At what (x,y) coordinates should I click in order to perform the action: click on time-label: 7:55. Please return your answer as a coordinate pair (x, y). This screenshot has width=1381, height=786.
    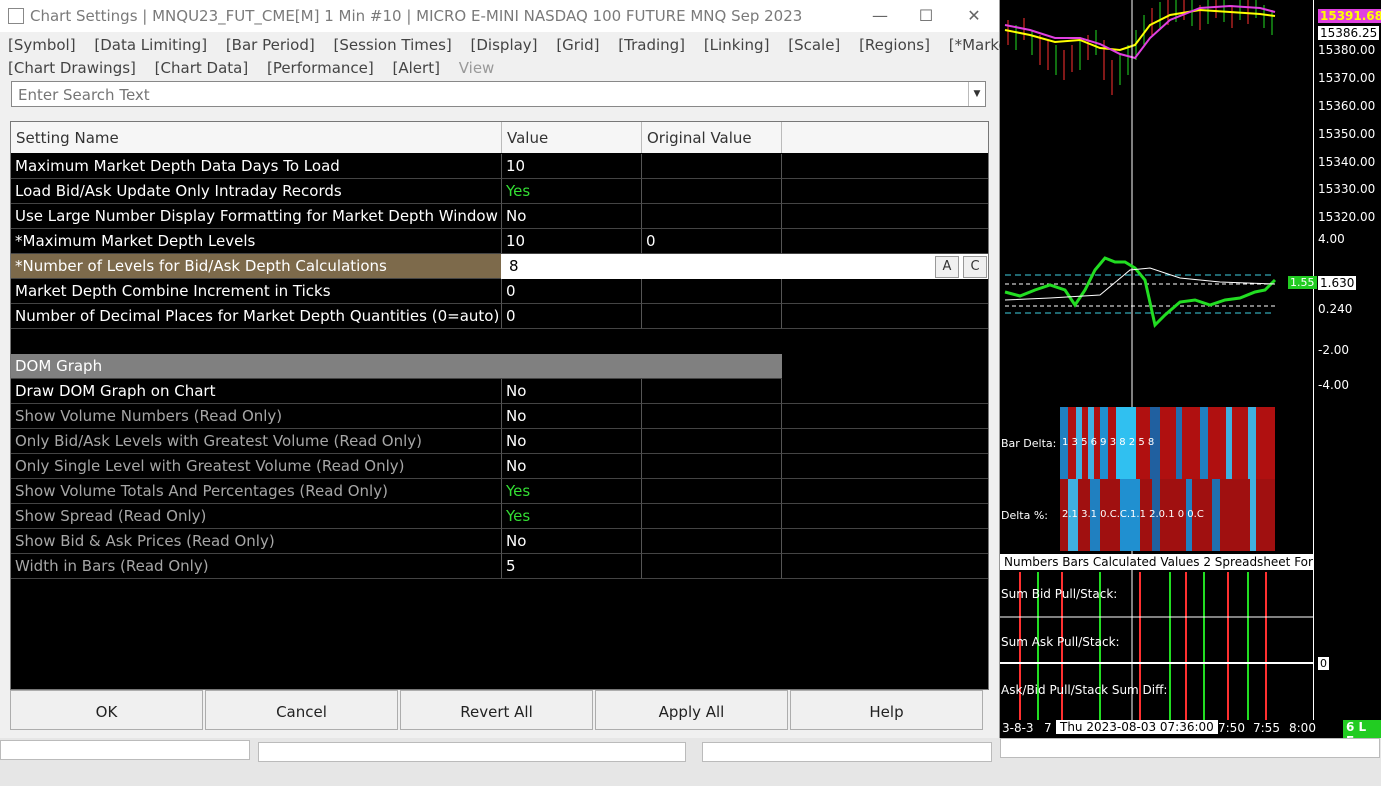
    Looking at the image, I should click on (1266, 728).